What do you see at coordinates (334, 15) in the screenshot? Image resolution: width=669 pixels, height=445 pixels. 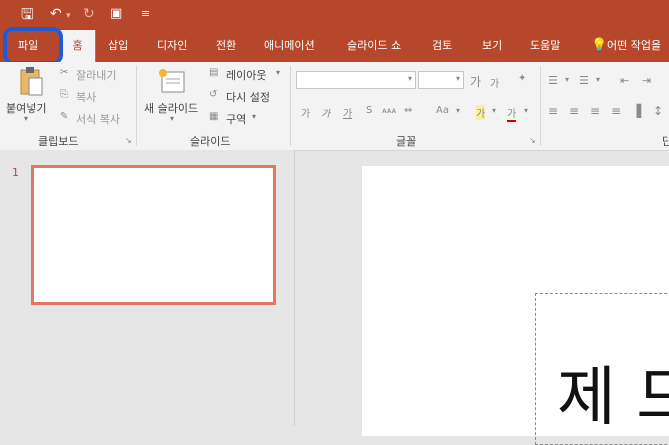 I see `quick-access-toolbar: 🖫 ↶ ▾ ↻ ▣ ≡` at bounding box center [334, 15].